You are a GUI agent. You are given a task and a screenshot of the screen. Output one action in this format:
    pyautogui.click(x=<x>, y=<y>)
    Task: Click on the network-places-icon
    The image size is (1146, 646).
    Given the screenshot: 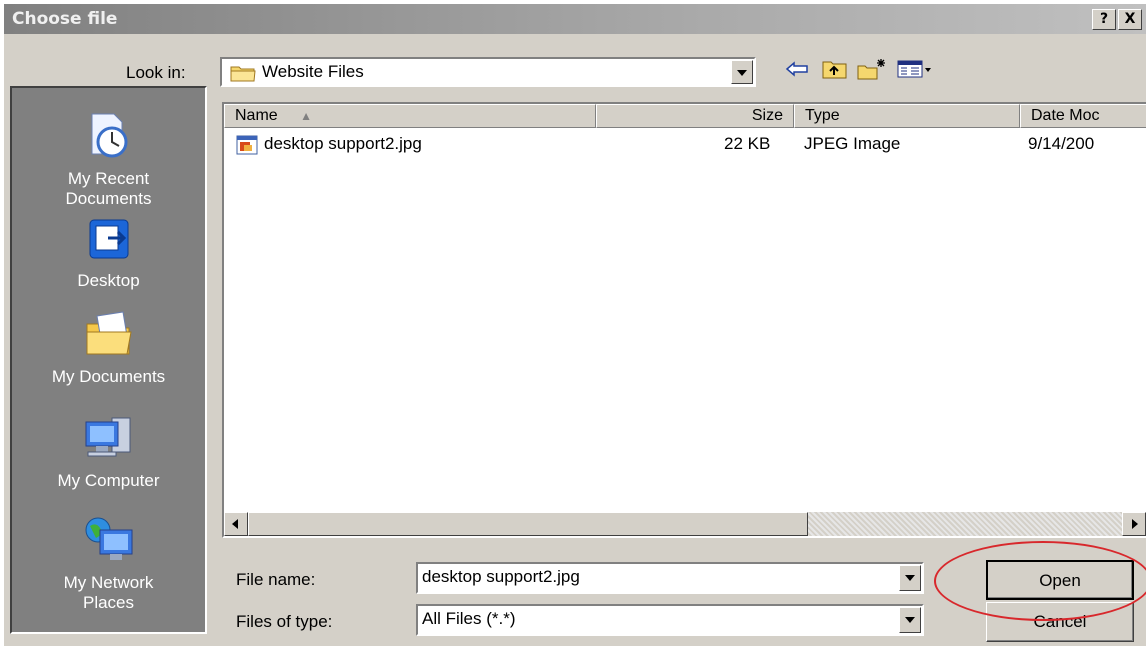 What is the action you would take?
    pyautogui.click(x=108, y=542)
    